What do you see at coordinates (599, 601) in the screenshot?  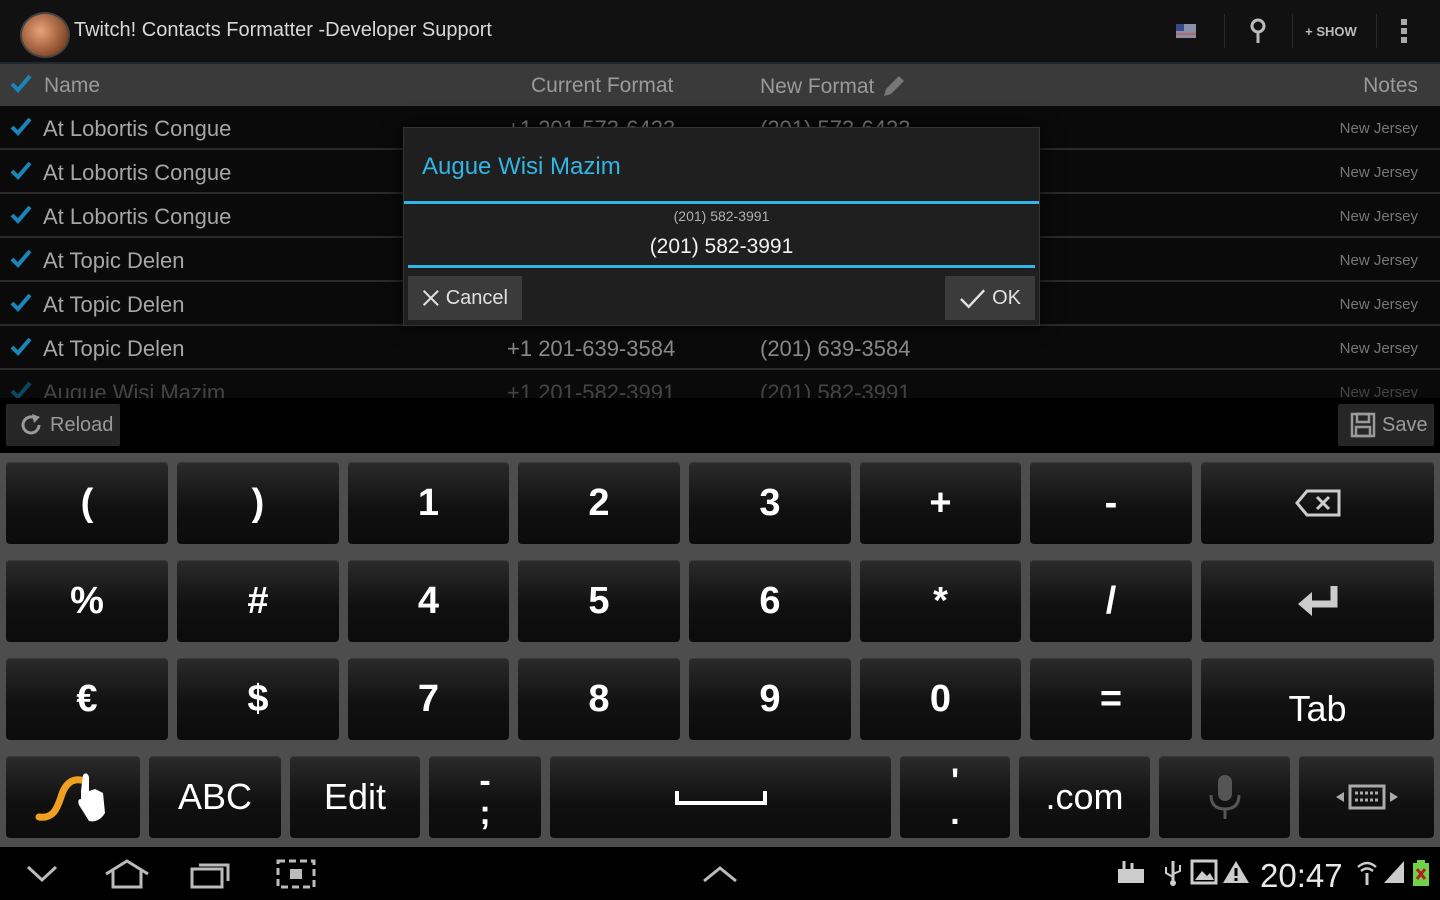 I see `key-5: 5` at bounding box center [599, 601].